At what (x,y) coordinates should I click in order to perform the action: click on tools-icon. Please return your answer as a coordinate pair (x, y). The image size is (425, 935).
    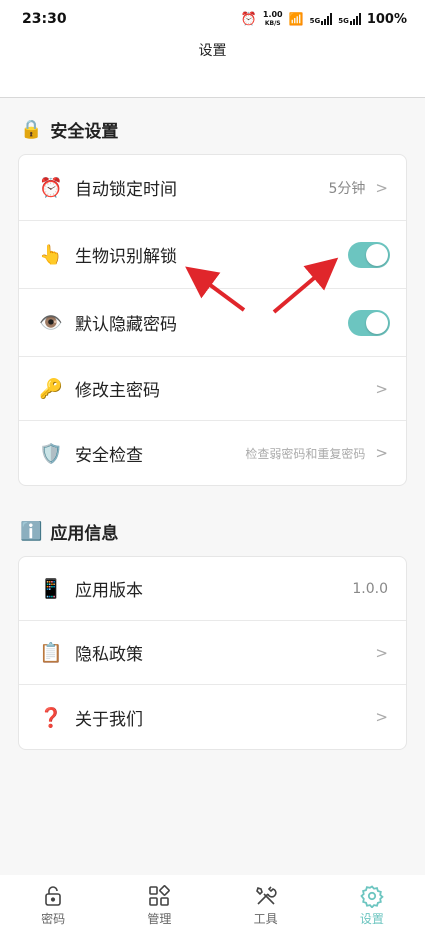
    Looking at the image, I should click on (266, 895).